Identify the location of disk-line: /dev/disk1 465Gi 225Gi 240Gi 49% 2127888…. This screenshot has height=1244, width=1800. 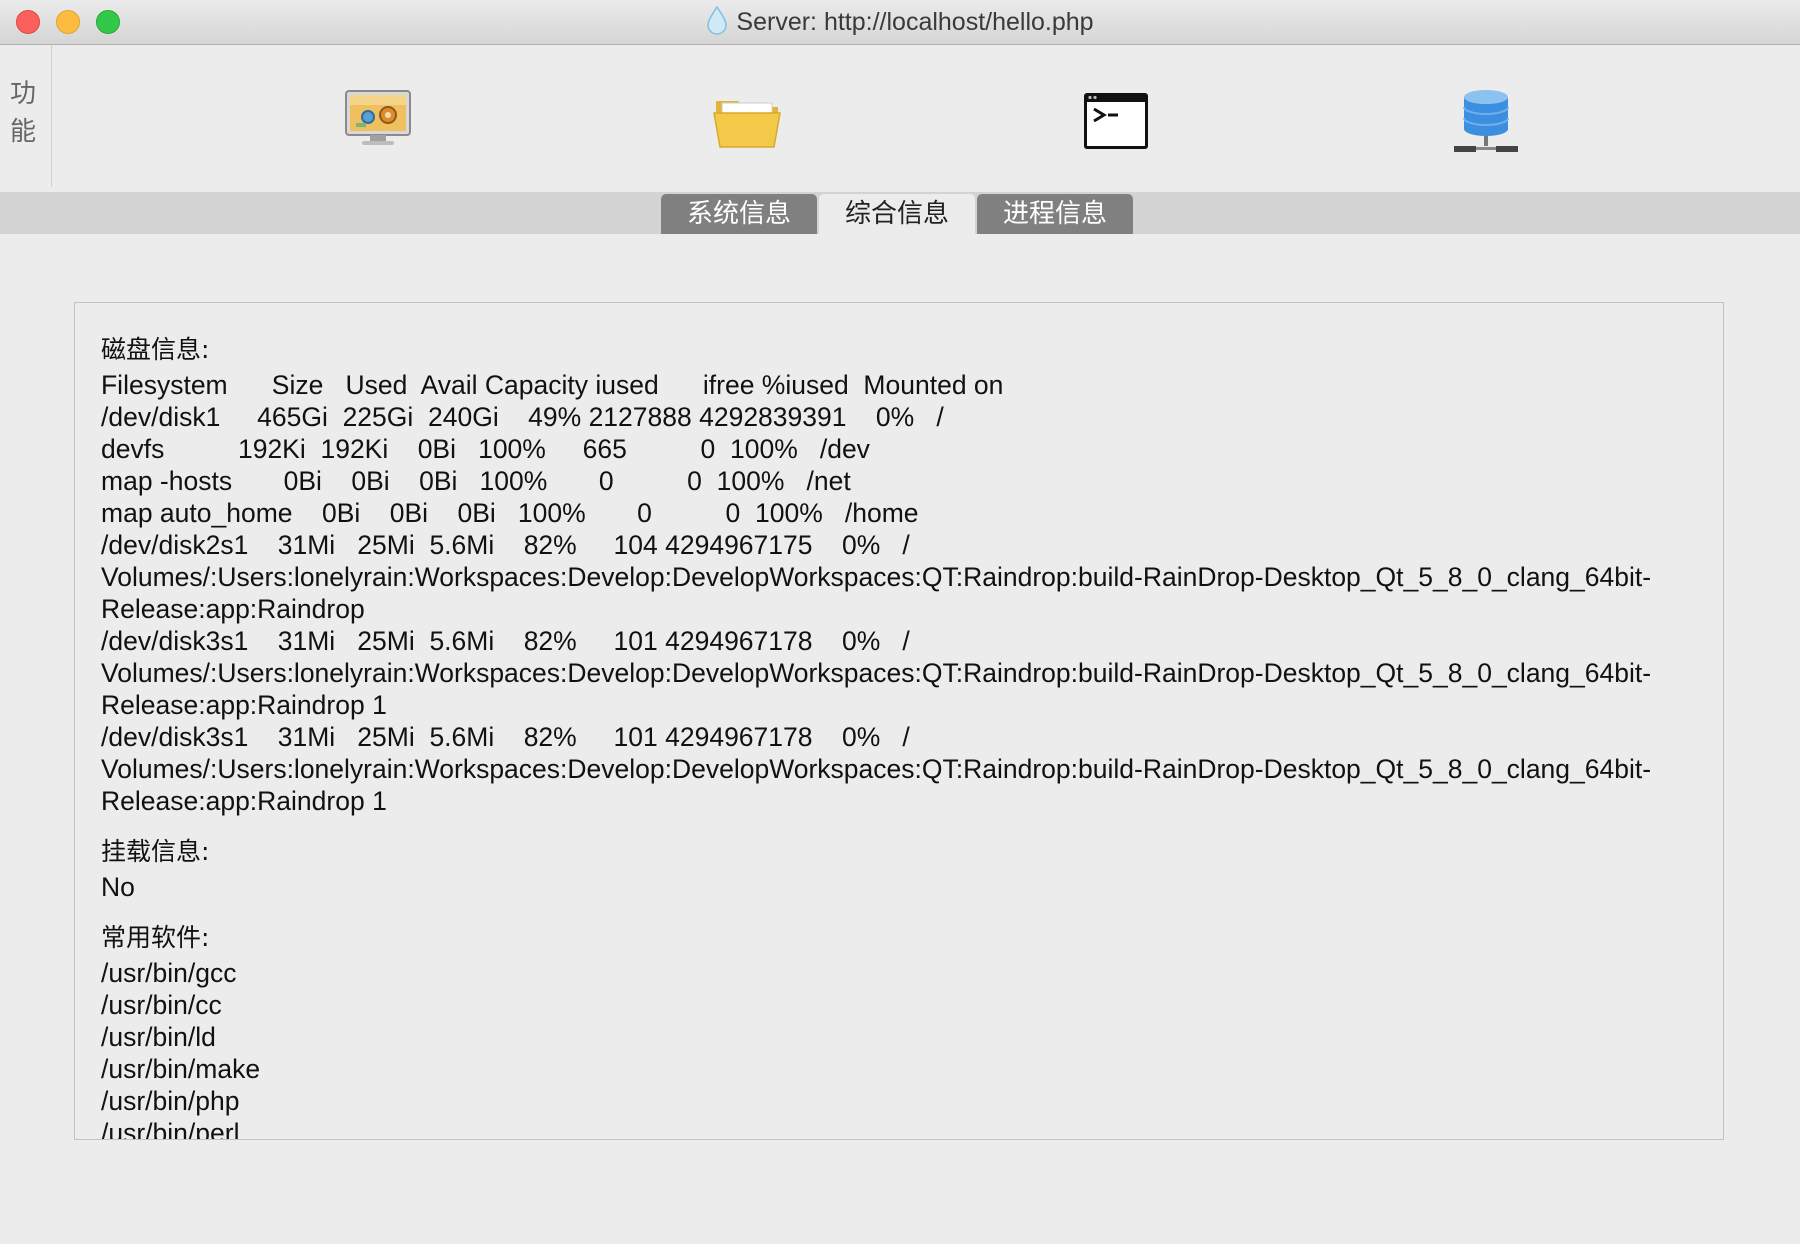
(522, 417).